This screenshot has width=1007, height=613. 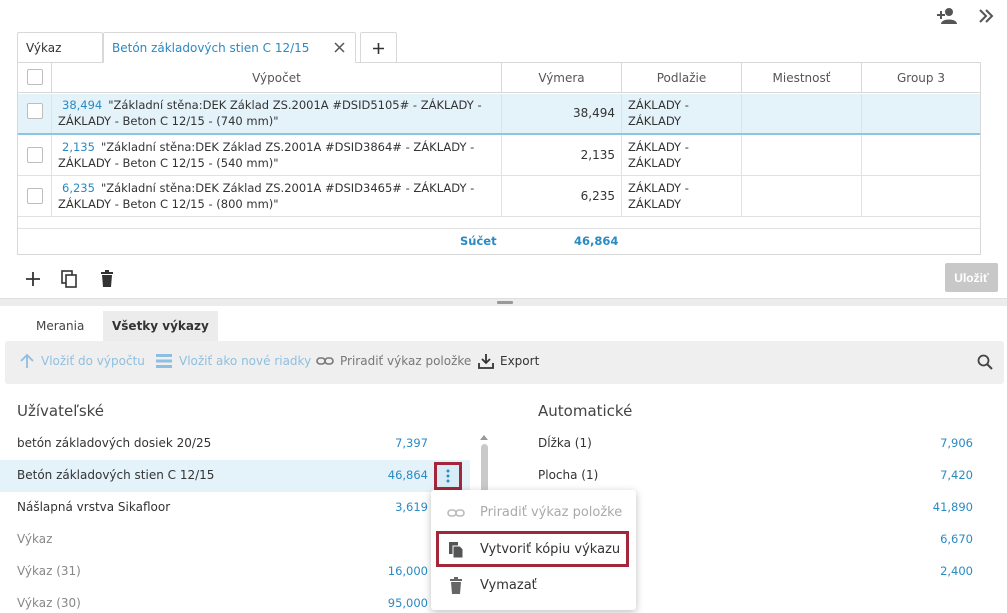 I want to click on assign-to-item-button: Priradiť výkaz položke, so click(x=393, y=361).